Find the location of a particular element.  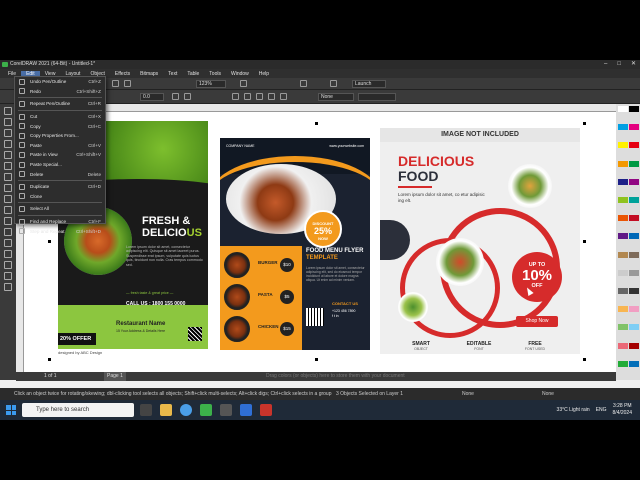

edit-menu-item: Undo Pen/Outline Ctrl+Z is located at coordinates (60, 82).